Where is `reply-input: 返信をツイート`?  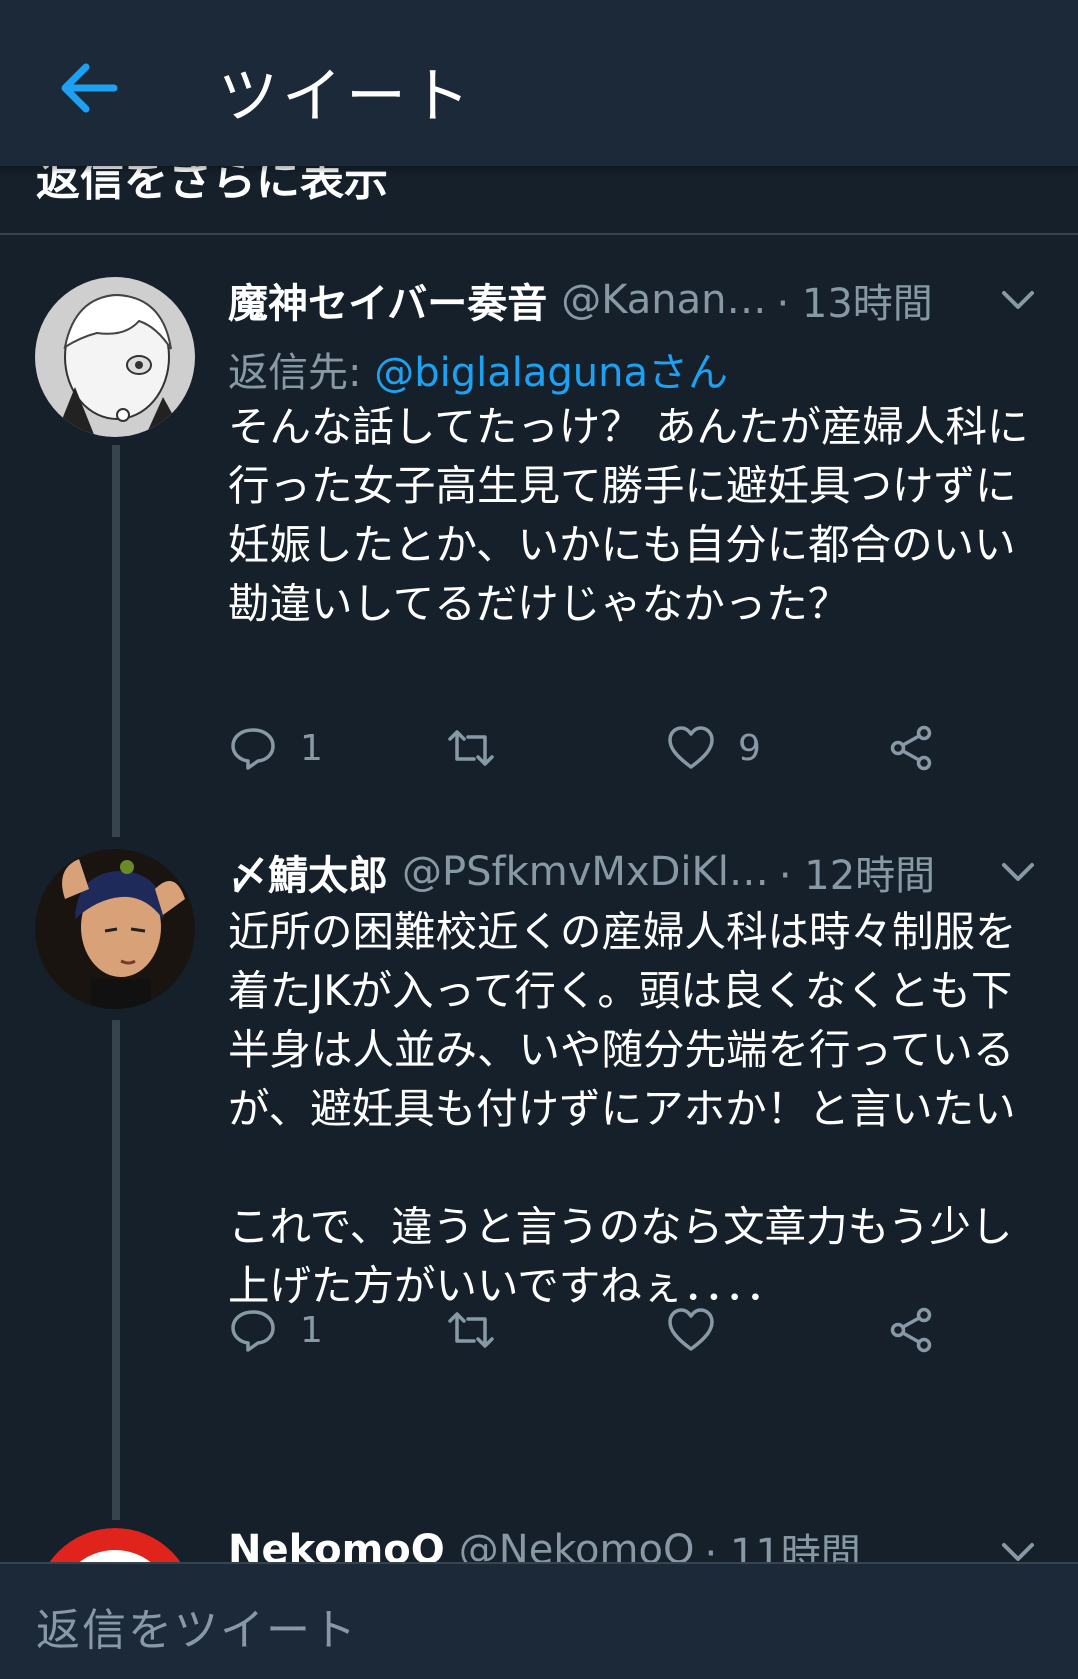 reply-input: 返信をツイート is located at coordinates (197, 1626).